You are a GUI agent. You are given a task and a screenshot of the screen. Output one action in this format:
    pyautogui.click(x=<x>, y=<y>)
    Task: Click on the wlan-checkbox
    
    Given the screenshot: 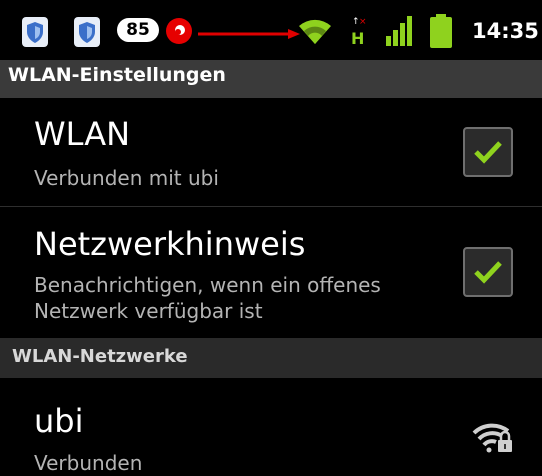 What is the action you would take?
    pyautogui.click(x=488, y=152)
    